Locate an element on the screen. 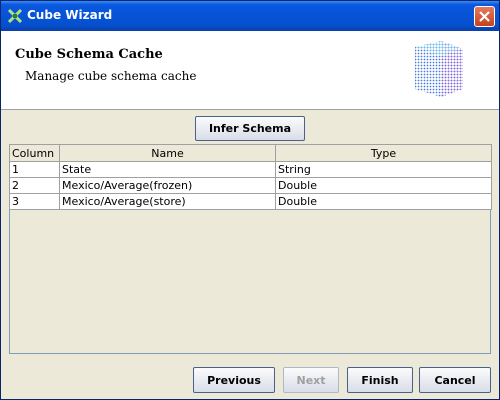 The image size is (500, 400). cell-column: 1 is located at coordinates (34, 169).